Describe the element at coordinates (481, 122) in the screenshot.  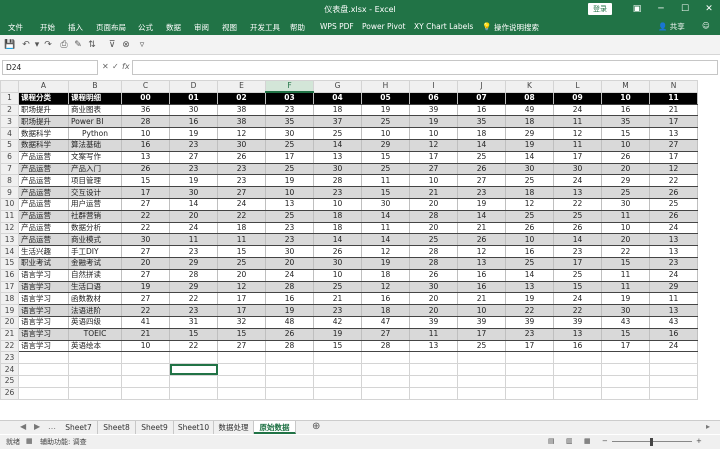
I see `value-cell: 35` at that location.